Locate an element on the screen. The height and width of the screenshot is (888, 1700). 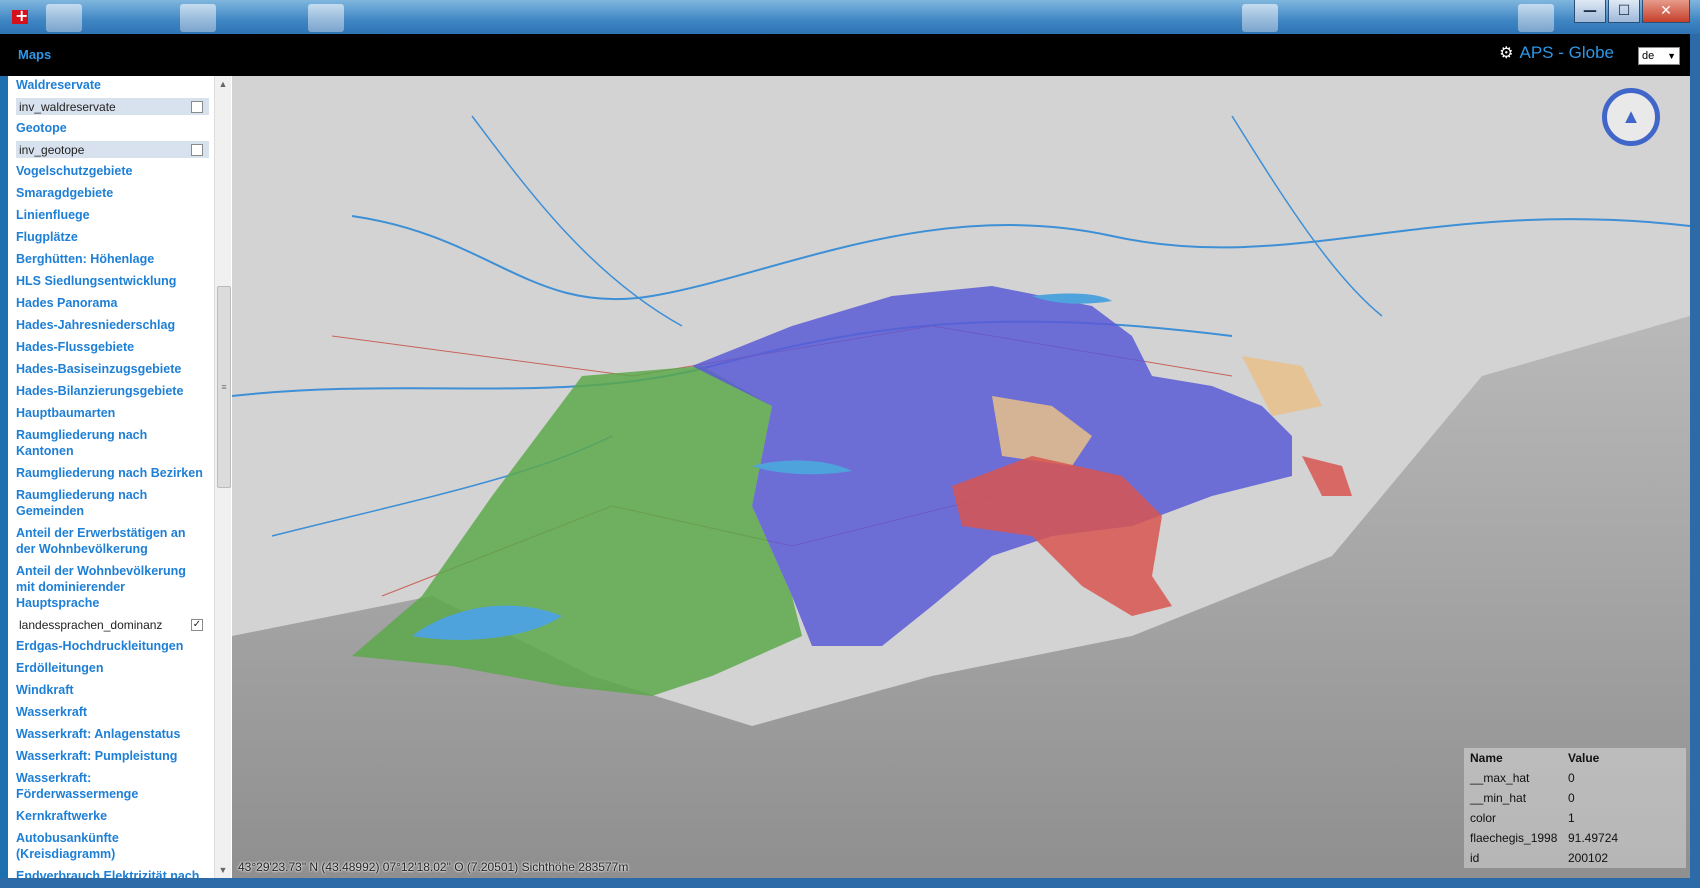
swiss-flag-icon is located at coordinates (20, 15).